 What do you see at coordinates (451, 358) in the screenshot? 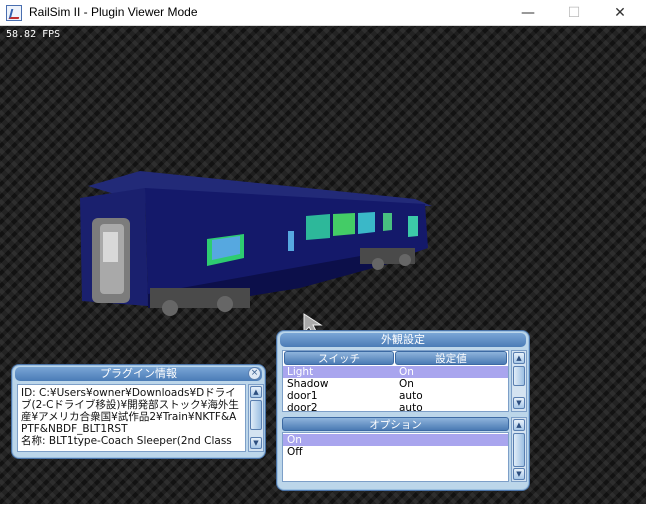
I see `column-value: 設定値` at bounding box center [451, 358].